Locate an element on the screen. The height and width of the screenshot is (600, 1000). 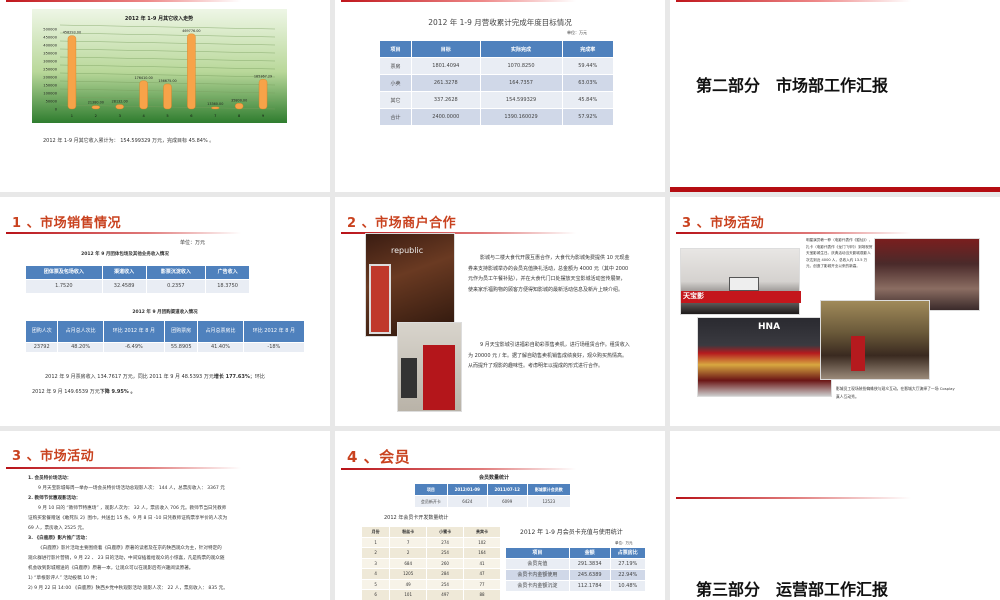
y-tick-label: 50000 is located at coordinates (52, 102).